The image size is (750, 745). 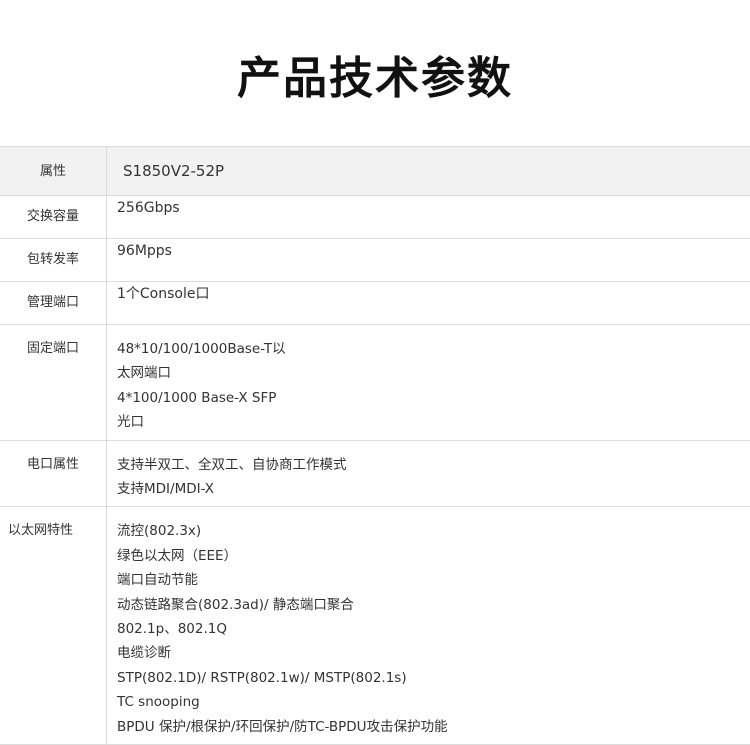 What do you see at coordinates (53, 171) in the screenshot?
I see `header-label: 属性` at bounding box center [53, 171].